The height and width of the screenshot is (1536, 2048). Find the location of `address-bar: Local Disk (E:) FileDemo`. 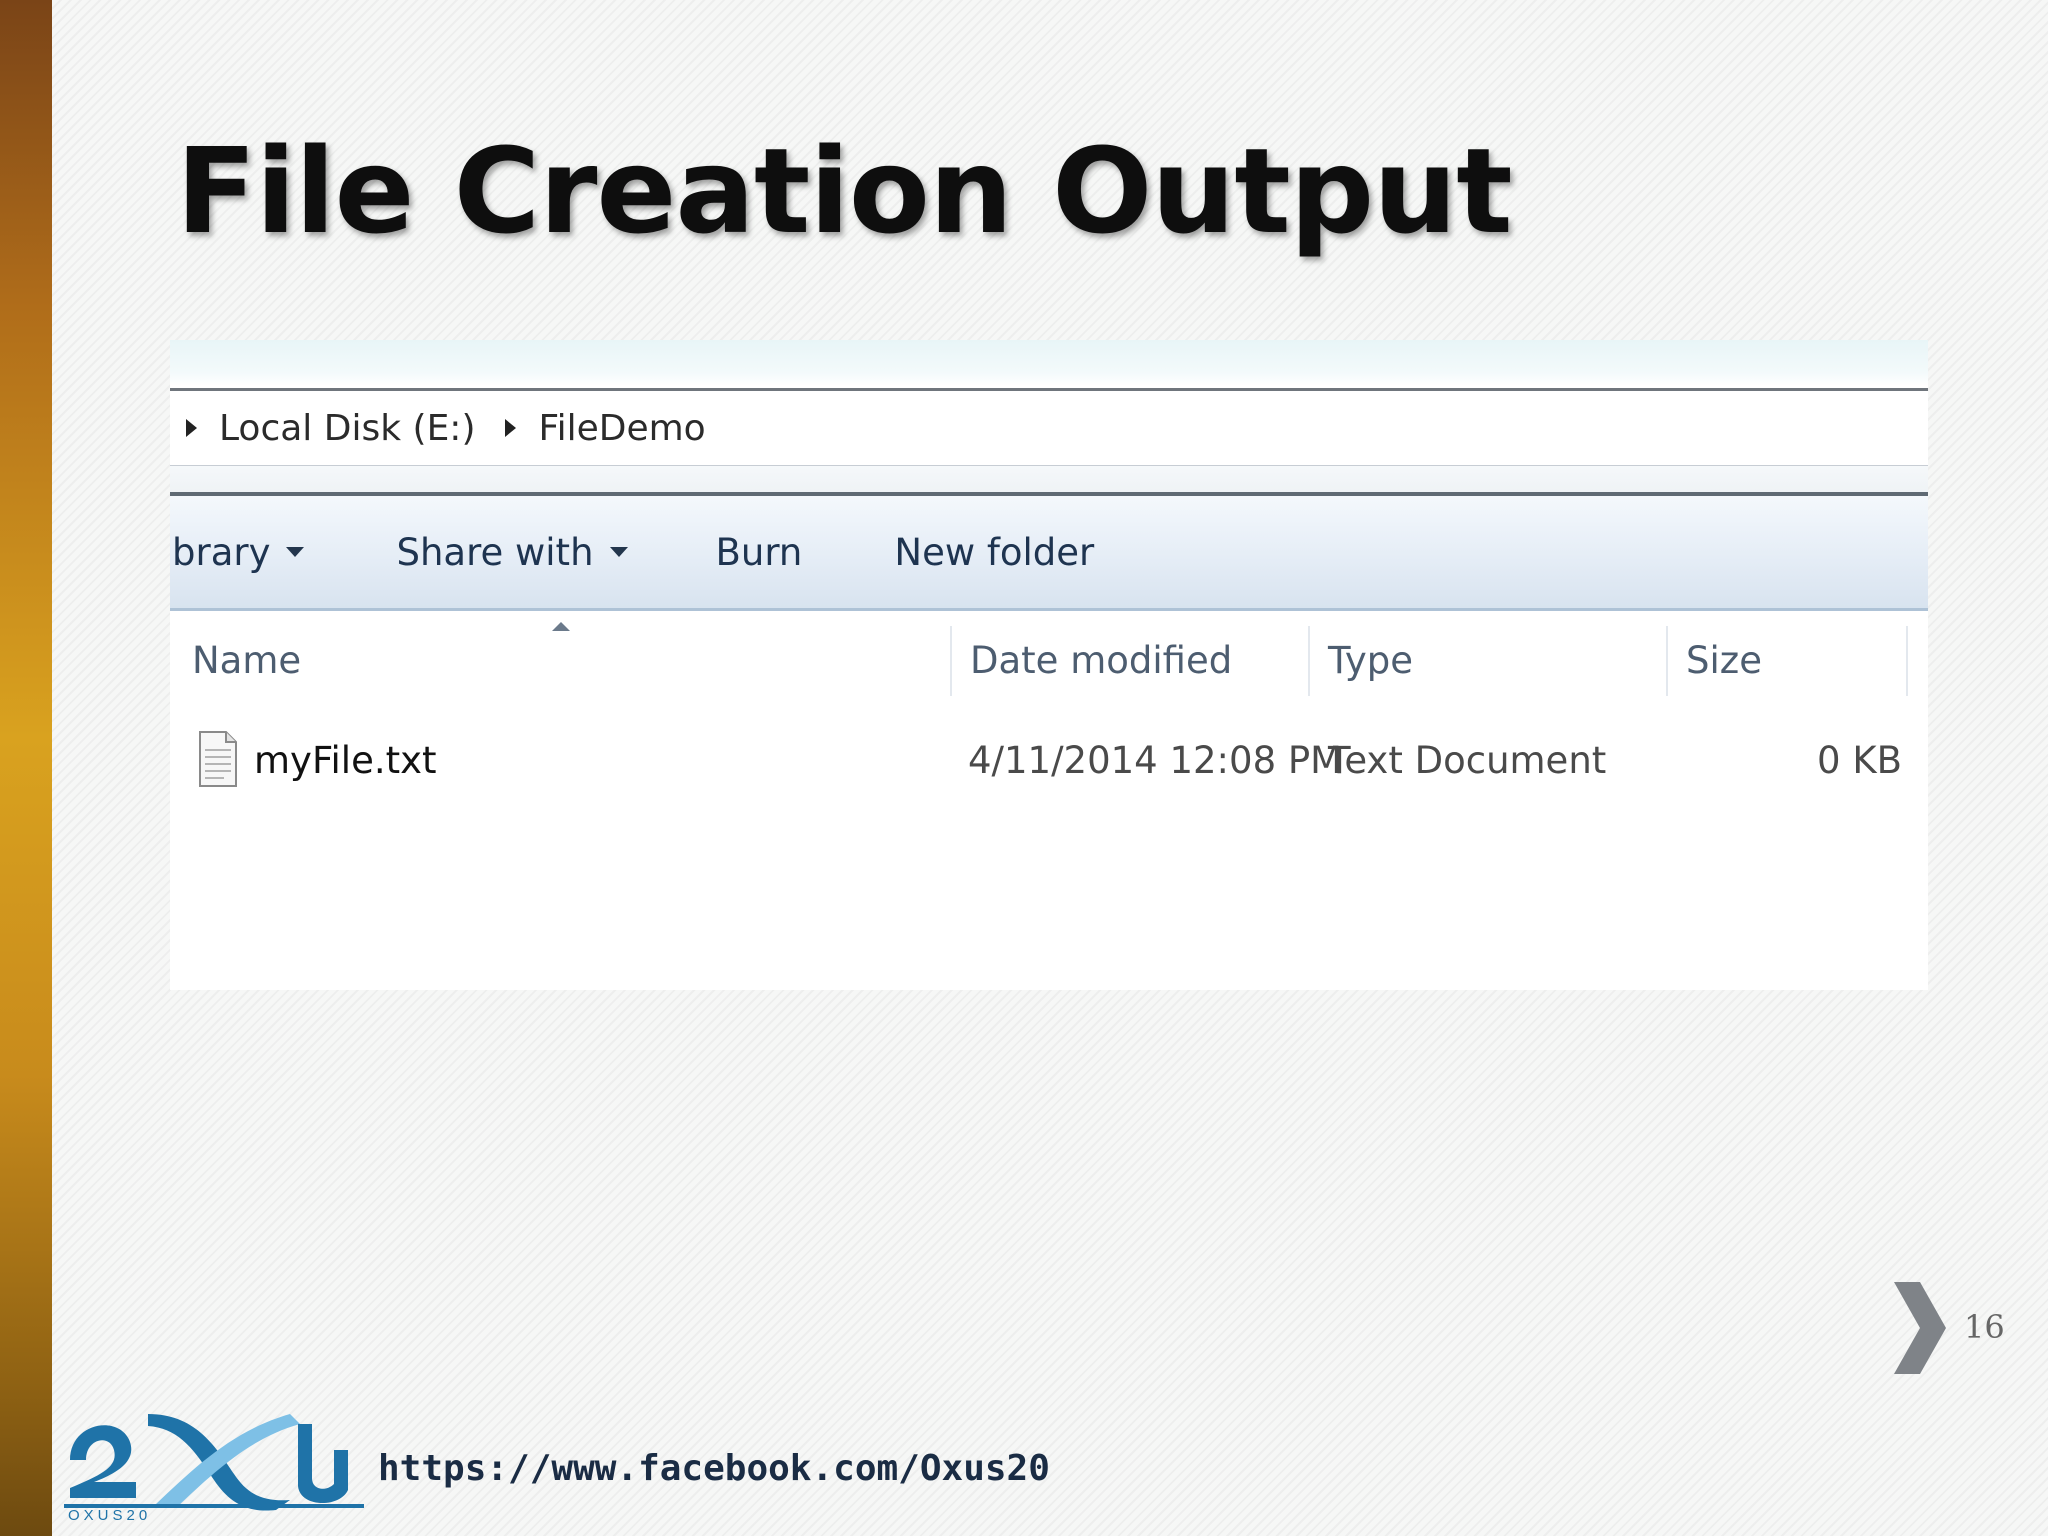

address-bar: Local Disk (E:) FileDemo is located at coordinates (1049, 427).